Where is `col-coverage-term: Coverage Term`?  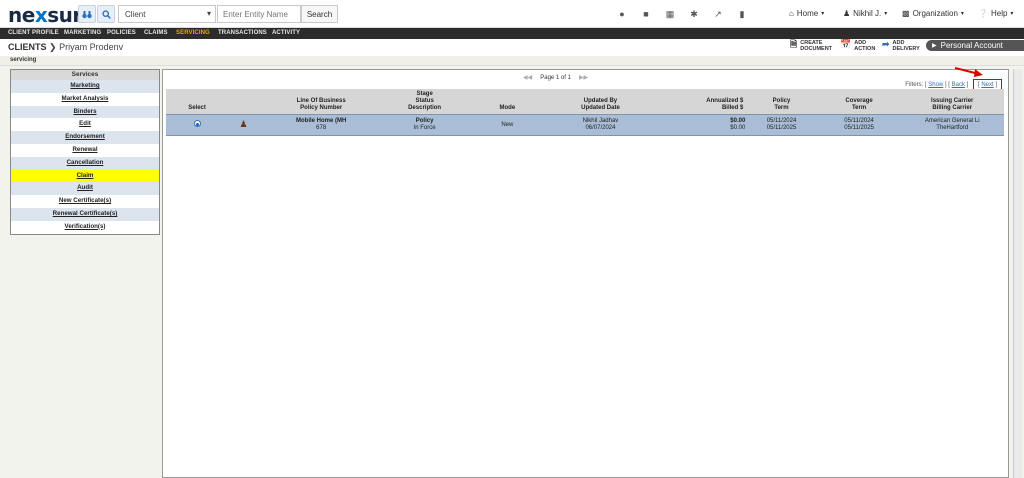 col-coverage-term: Coverage Term is located at coordinates (859, 102).